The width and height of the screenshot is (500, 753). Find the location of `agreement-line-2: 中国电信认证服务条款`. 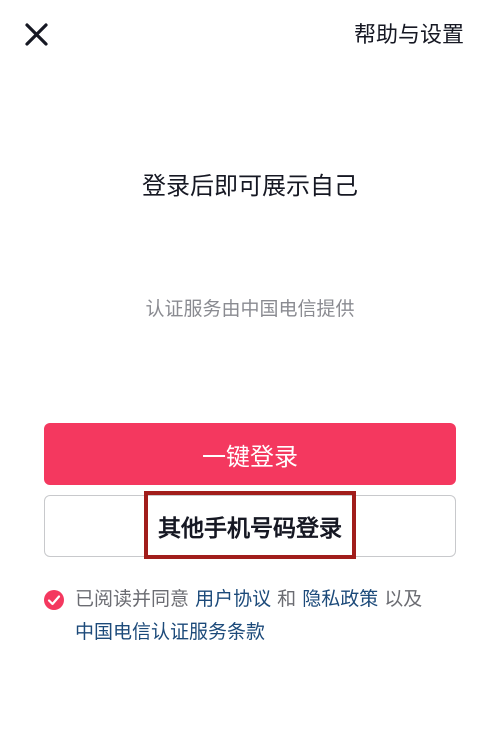

agreement-line-2: 中国电信认证服务条款 is located at coordinates (170, 632).